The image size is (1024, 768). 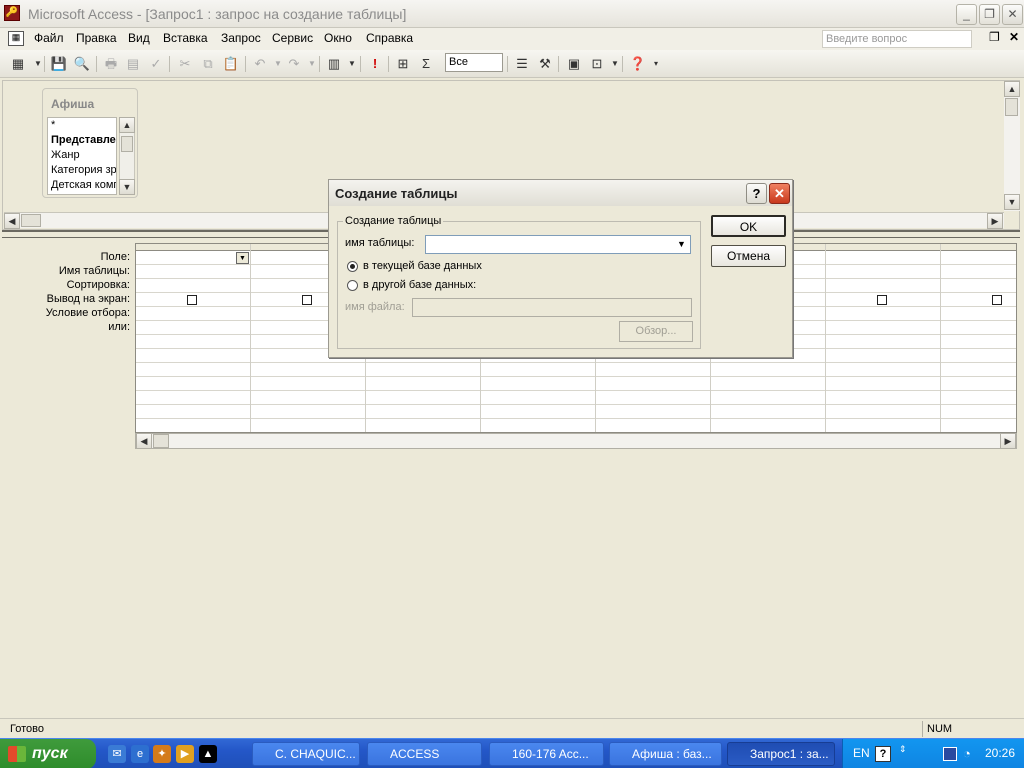 What do you see at coordinates (426, 64) in the screenshot?
I see `totals-icon: Σ` at bounding box center [426, 64].